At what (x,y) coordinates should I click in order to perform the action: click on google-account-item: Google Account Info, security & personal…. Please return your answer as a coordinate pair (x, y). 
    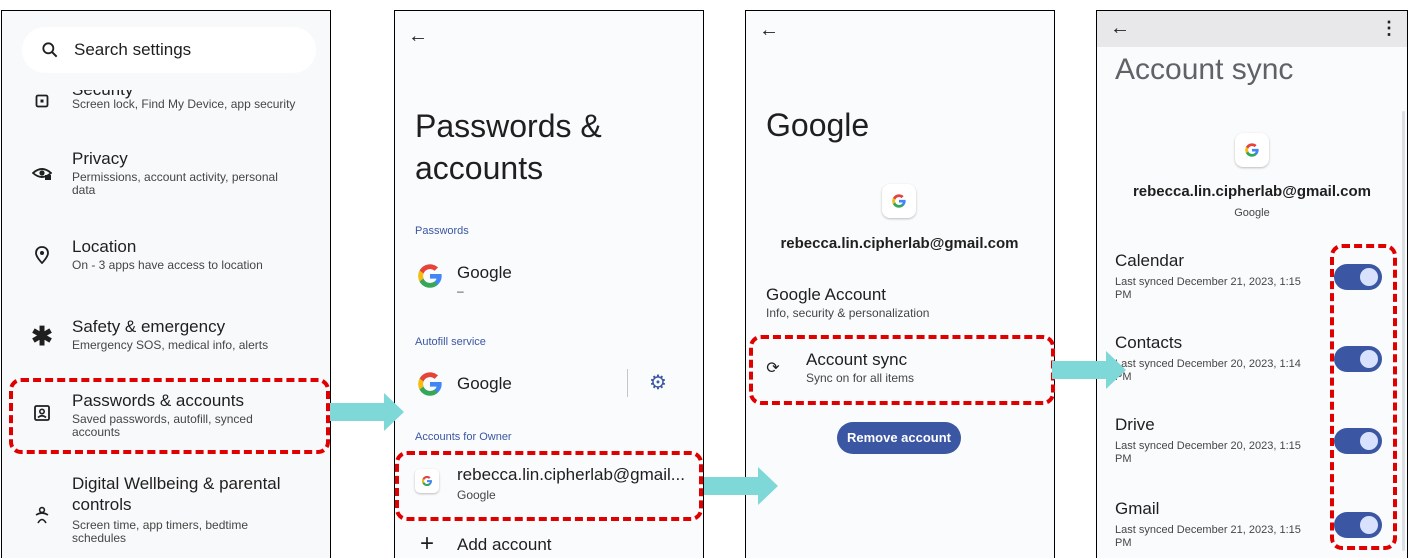
    Looking at the image, I should click on (899, 305).